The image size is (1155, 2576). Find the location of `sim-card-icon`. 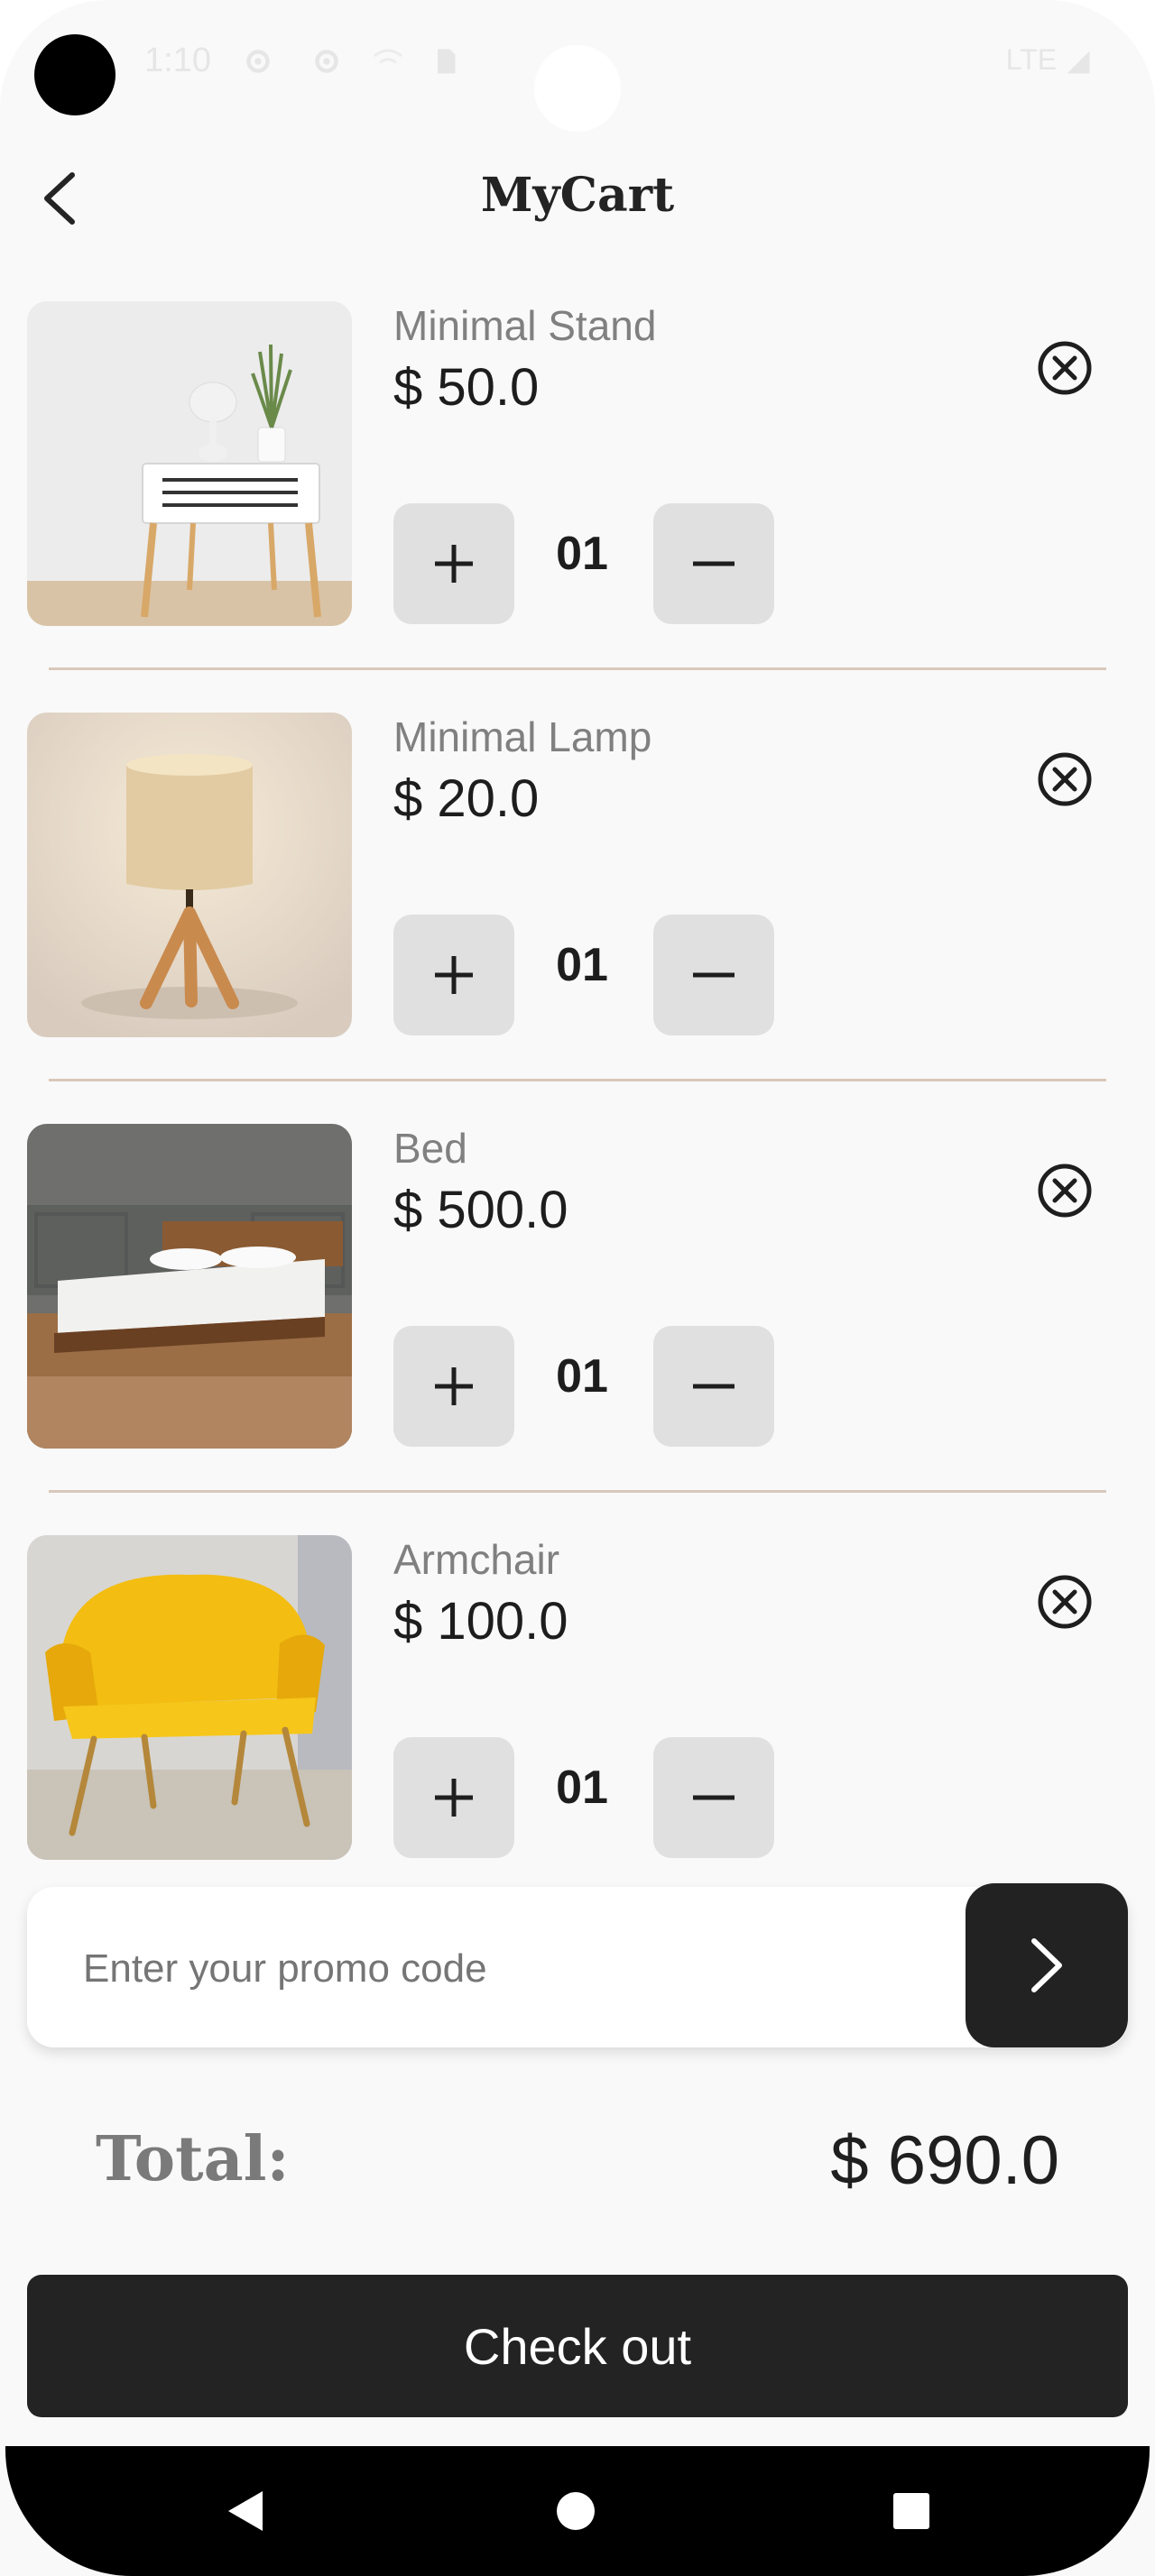

sim-card-icon is located at coordinates (447, 62).